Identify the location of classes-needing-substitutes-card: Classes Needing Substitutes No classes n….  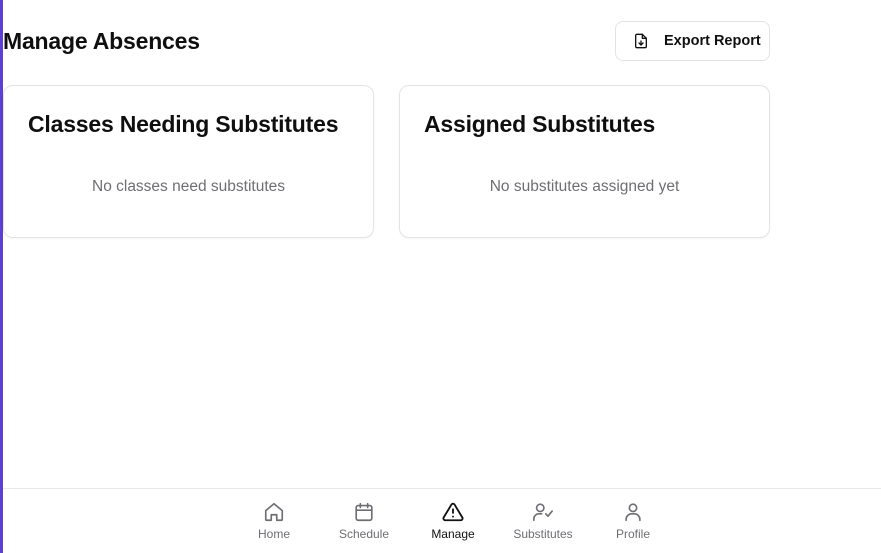
(188, 161).